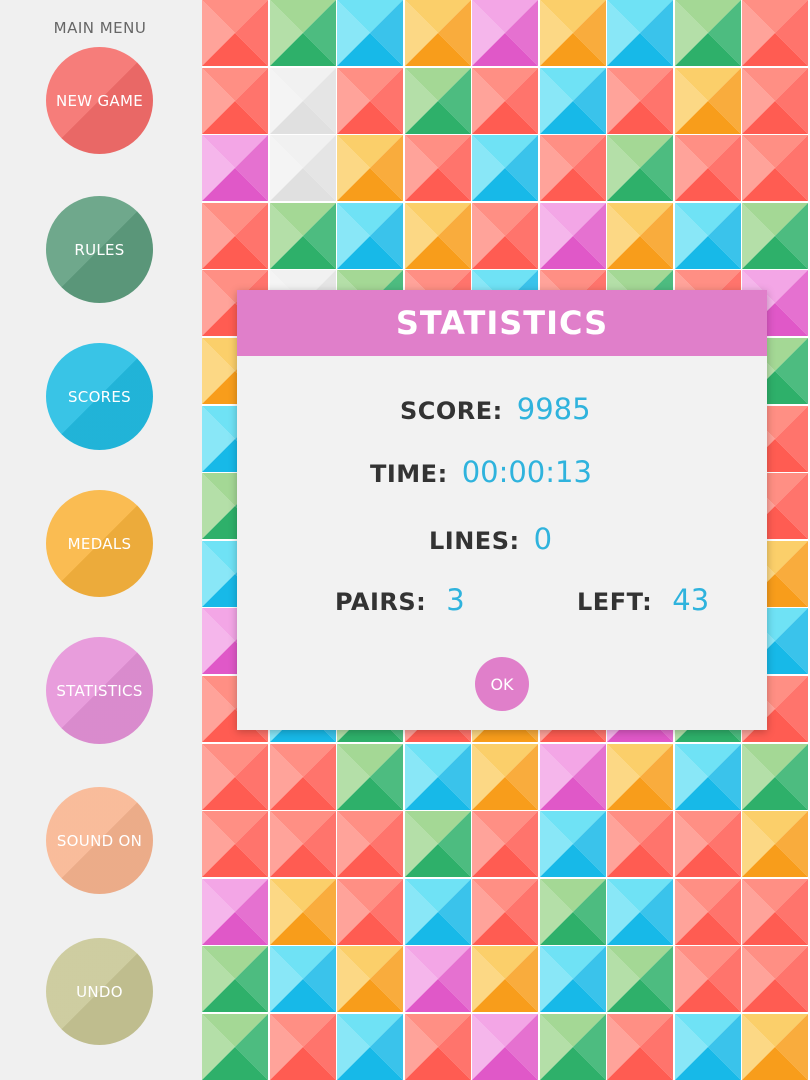 The height and width of the screenshot is (1080, 810). What do you see at coordinates (99, 396) in the screenshot?
I see `scores-button: SCORES` at bounding box center [99, 396].